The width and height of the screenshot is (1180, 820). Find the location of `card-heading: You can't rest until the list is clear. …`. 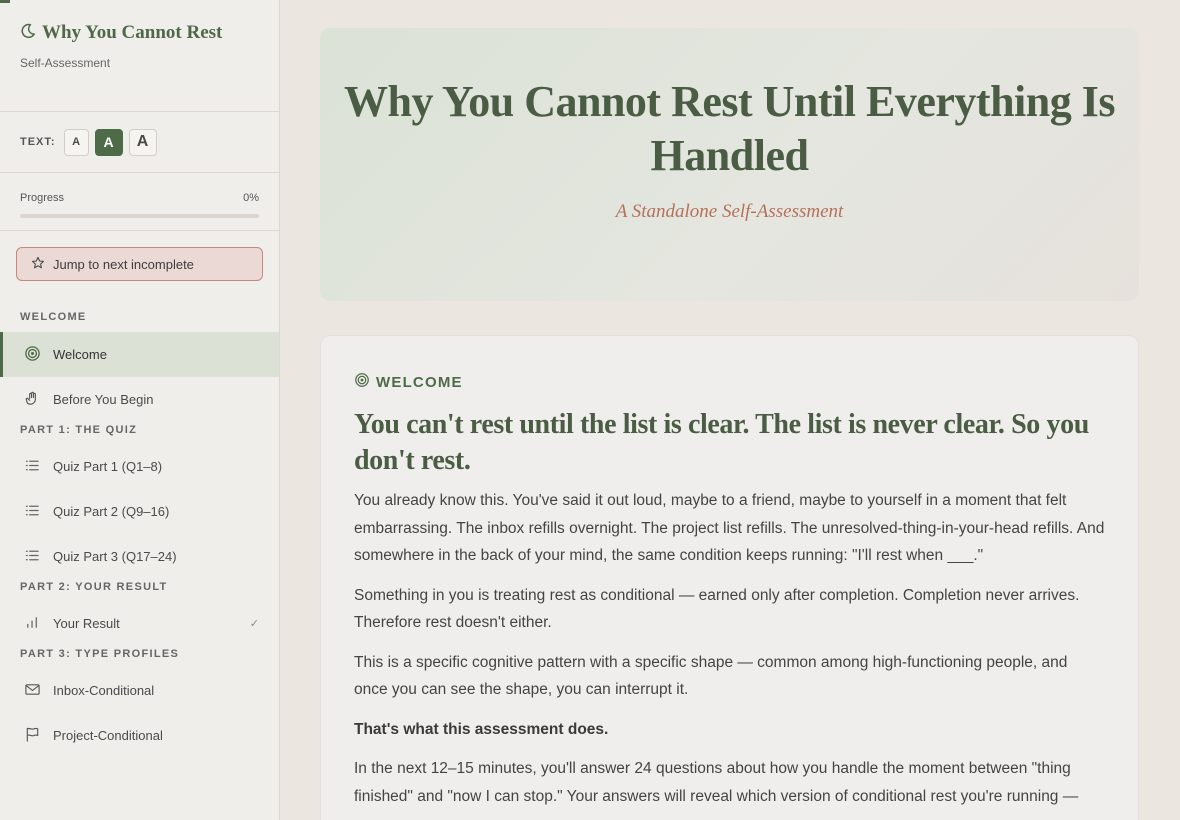

card-heading: You can't rest until the list is clear. … is located at coordinates (721, 442).